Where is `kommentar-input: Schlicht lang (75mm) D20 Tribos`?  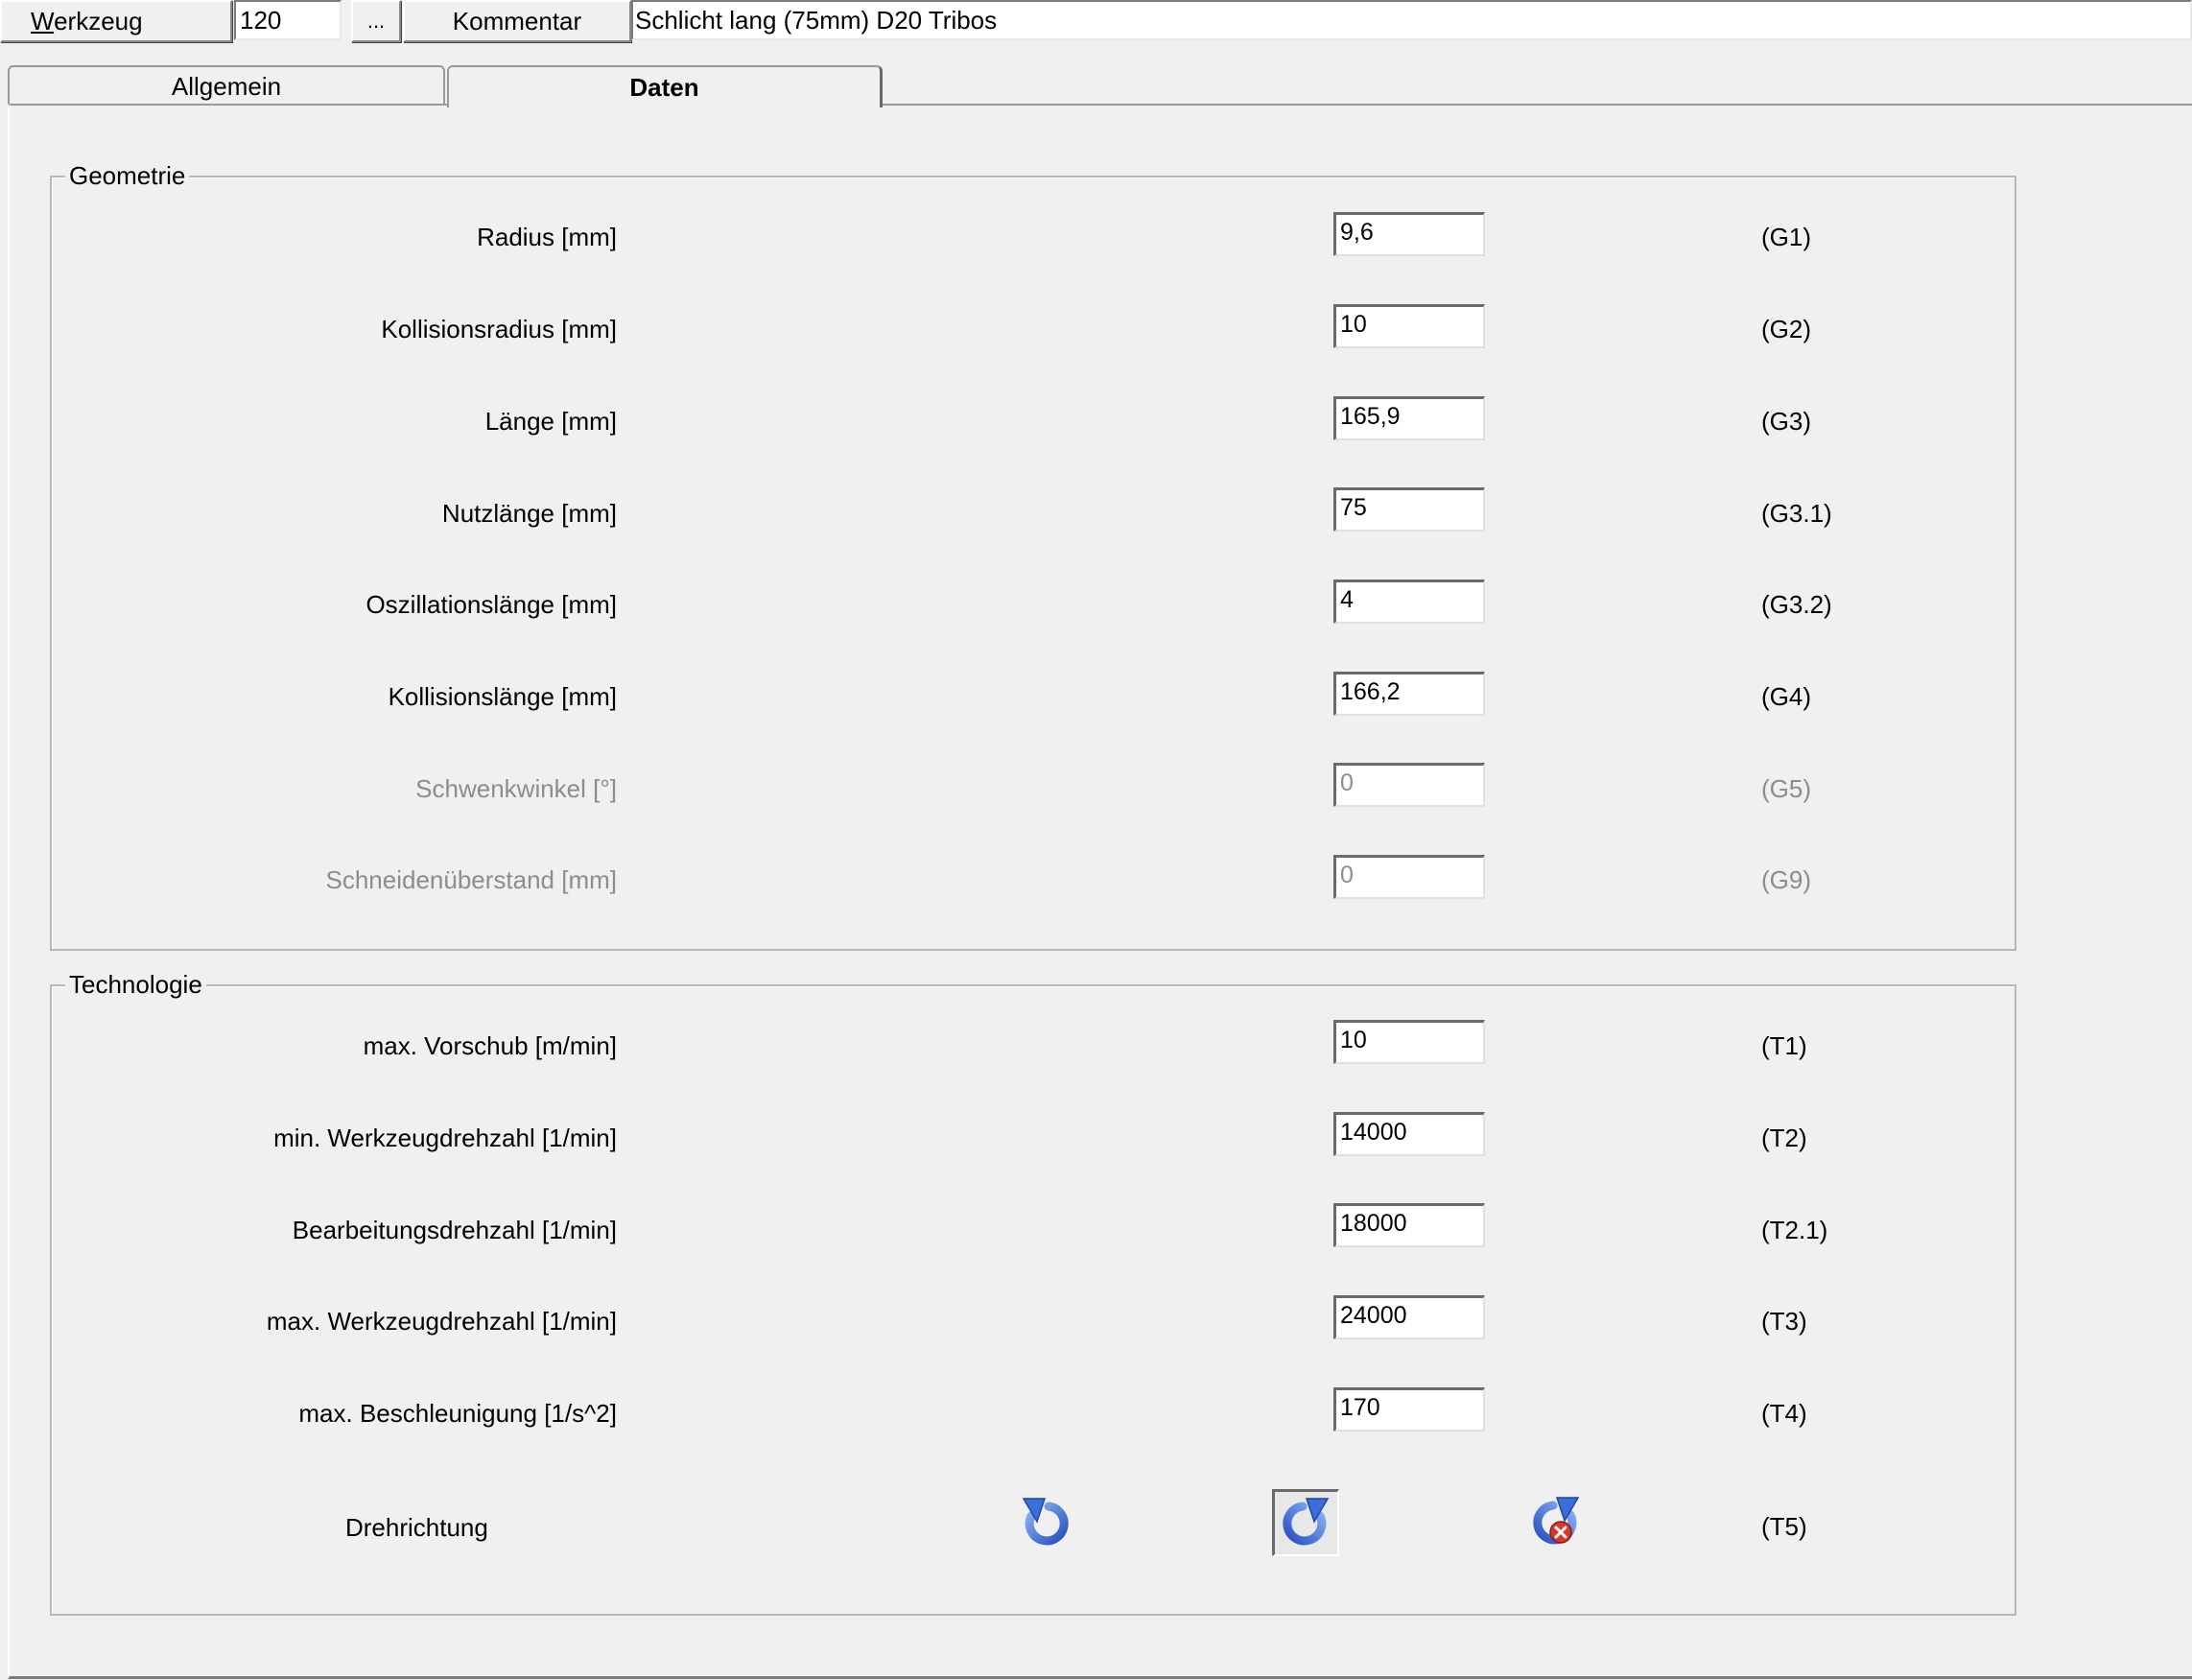
kommentar-input: Schlicht lang (75mm) D20 Tribos is located at coordinates (1411, 20).